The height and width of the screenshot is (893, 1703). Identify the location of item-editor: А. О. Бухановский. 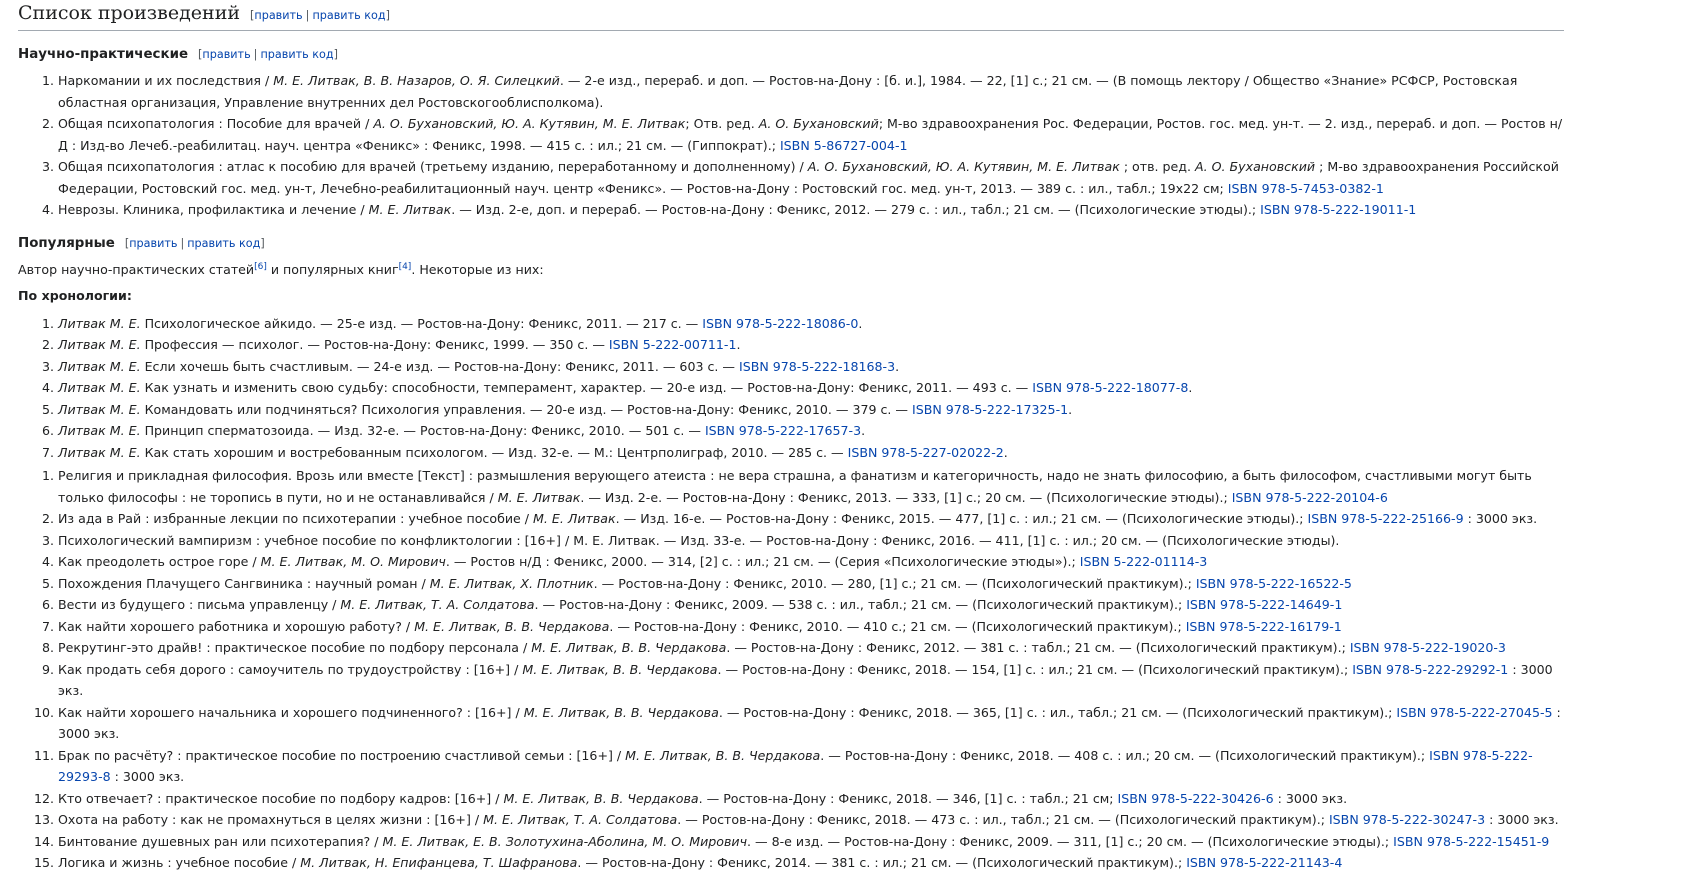
(1255, 166).